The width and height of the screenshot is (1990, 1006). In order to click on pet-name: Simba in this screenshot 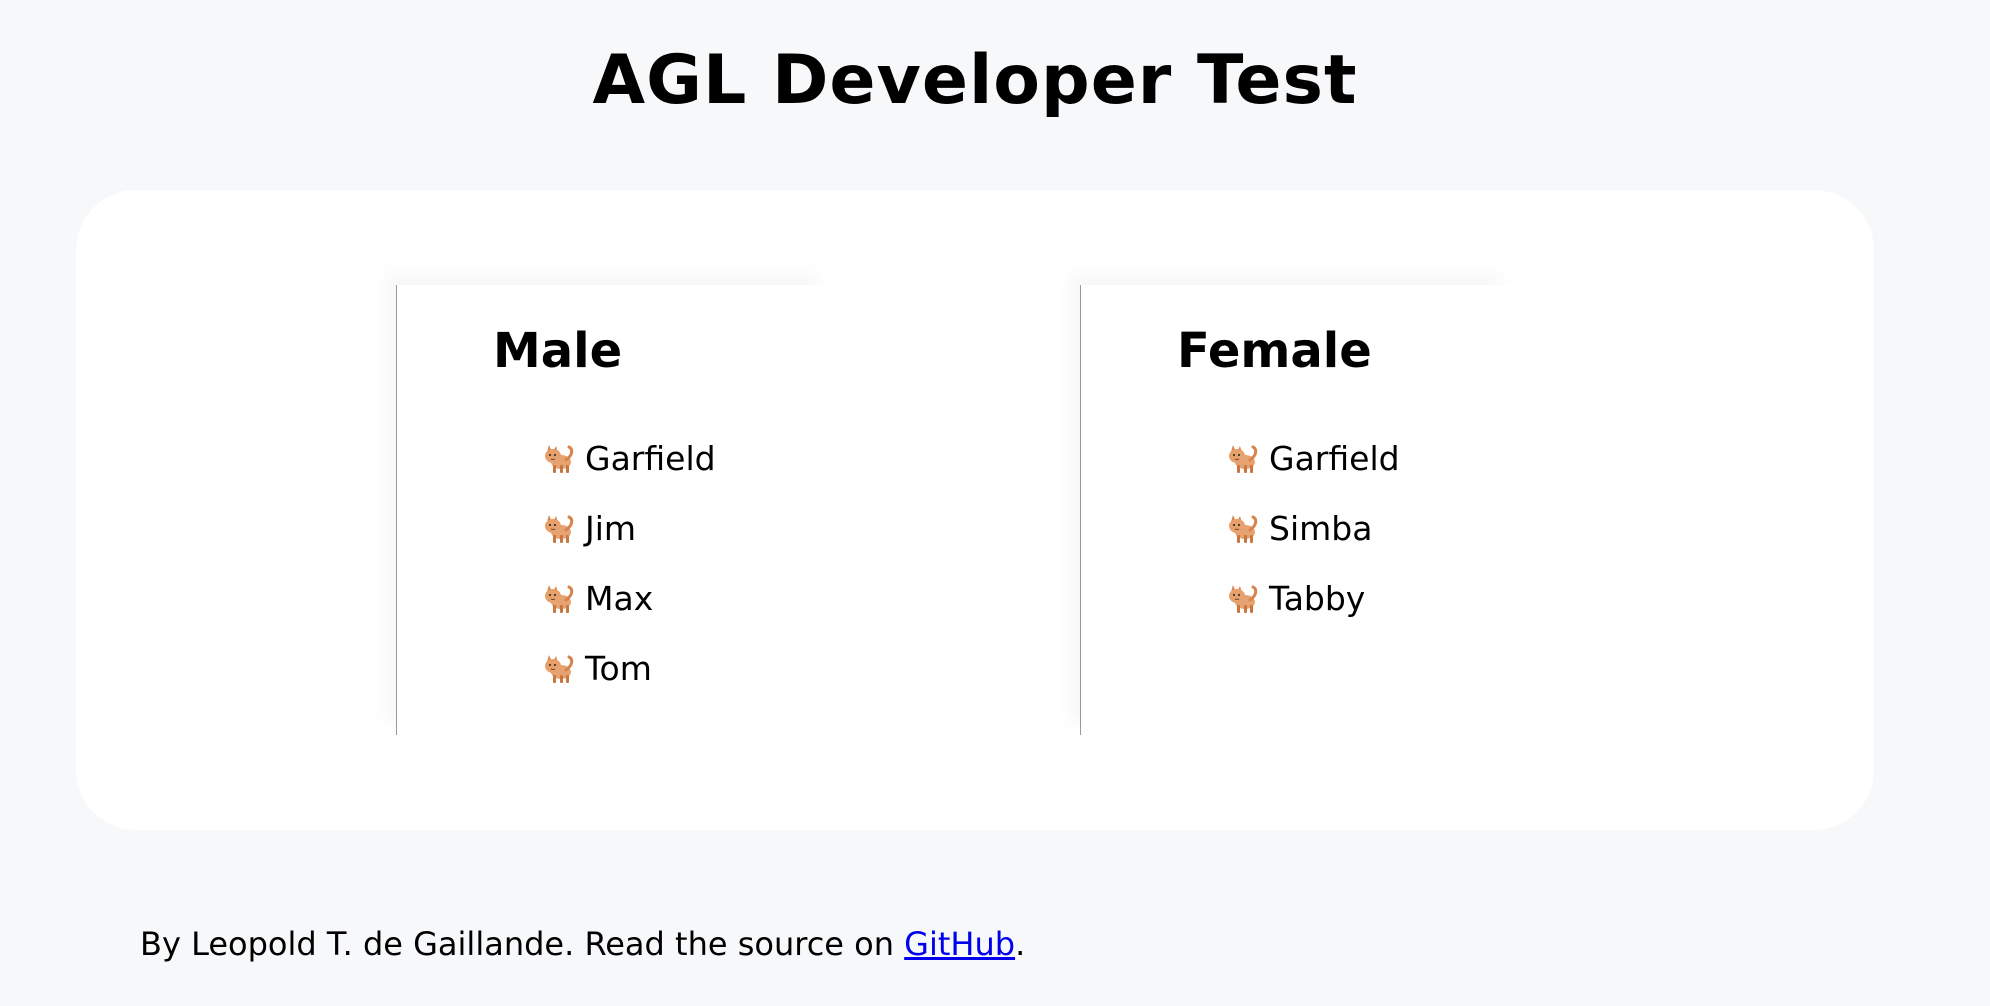, I will do `click(1321, 528)`.